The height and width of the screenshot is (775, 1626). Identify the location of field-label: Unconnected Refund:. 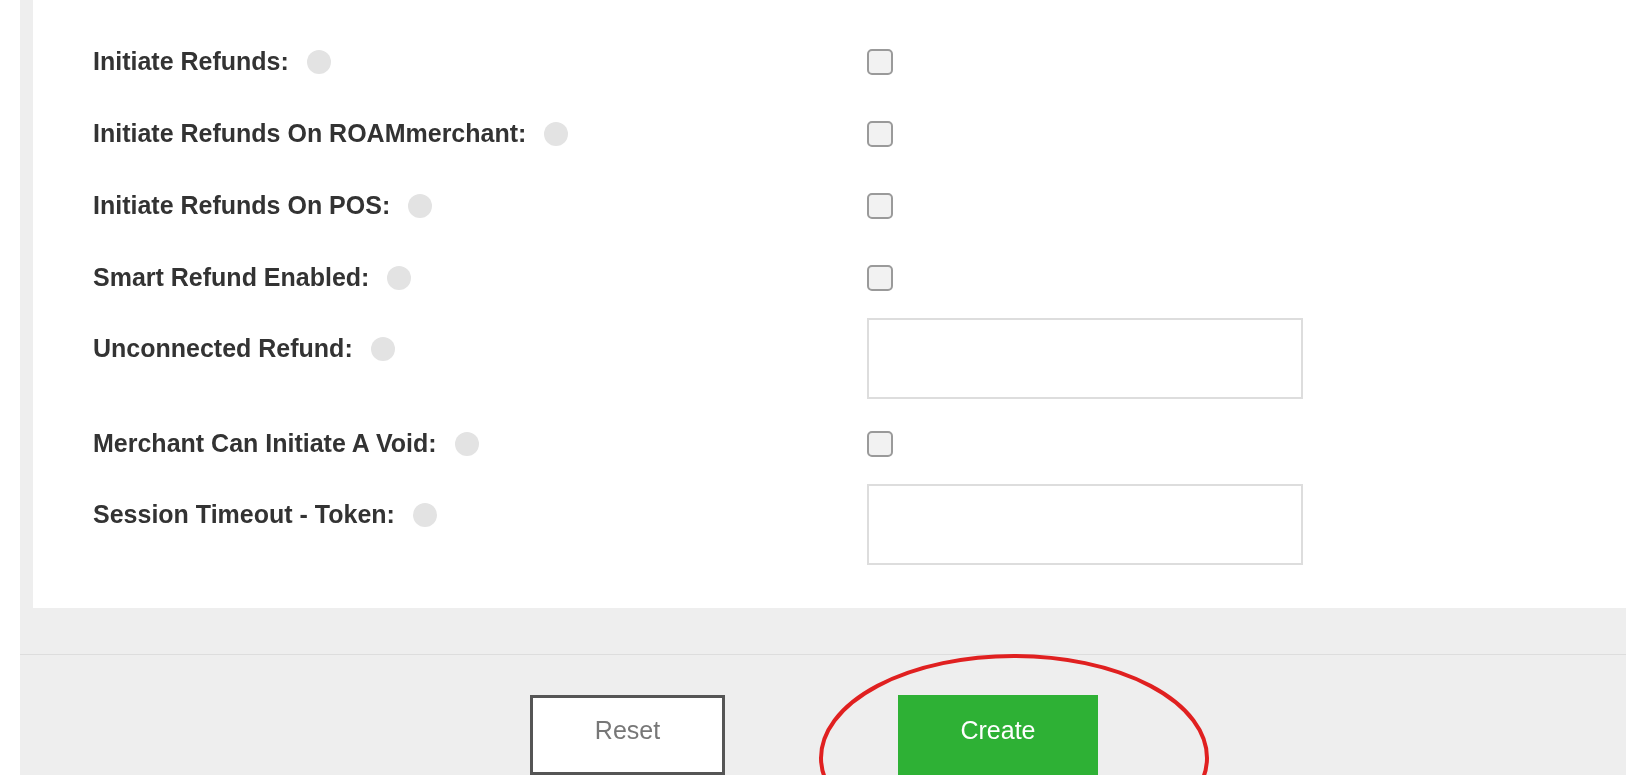
(223, 348).